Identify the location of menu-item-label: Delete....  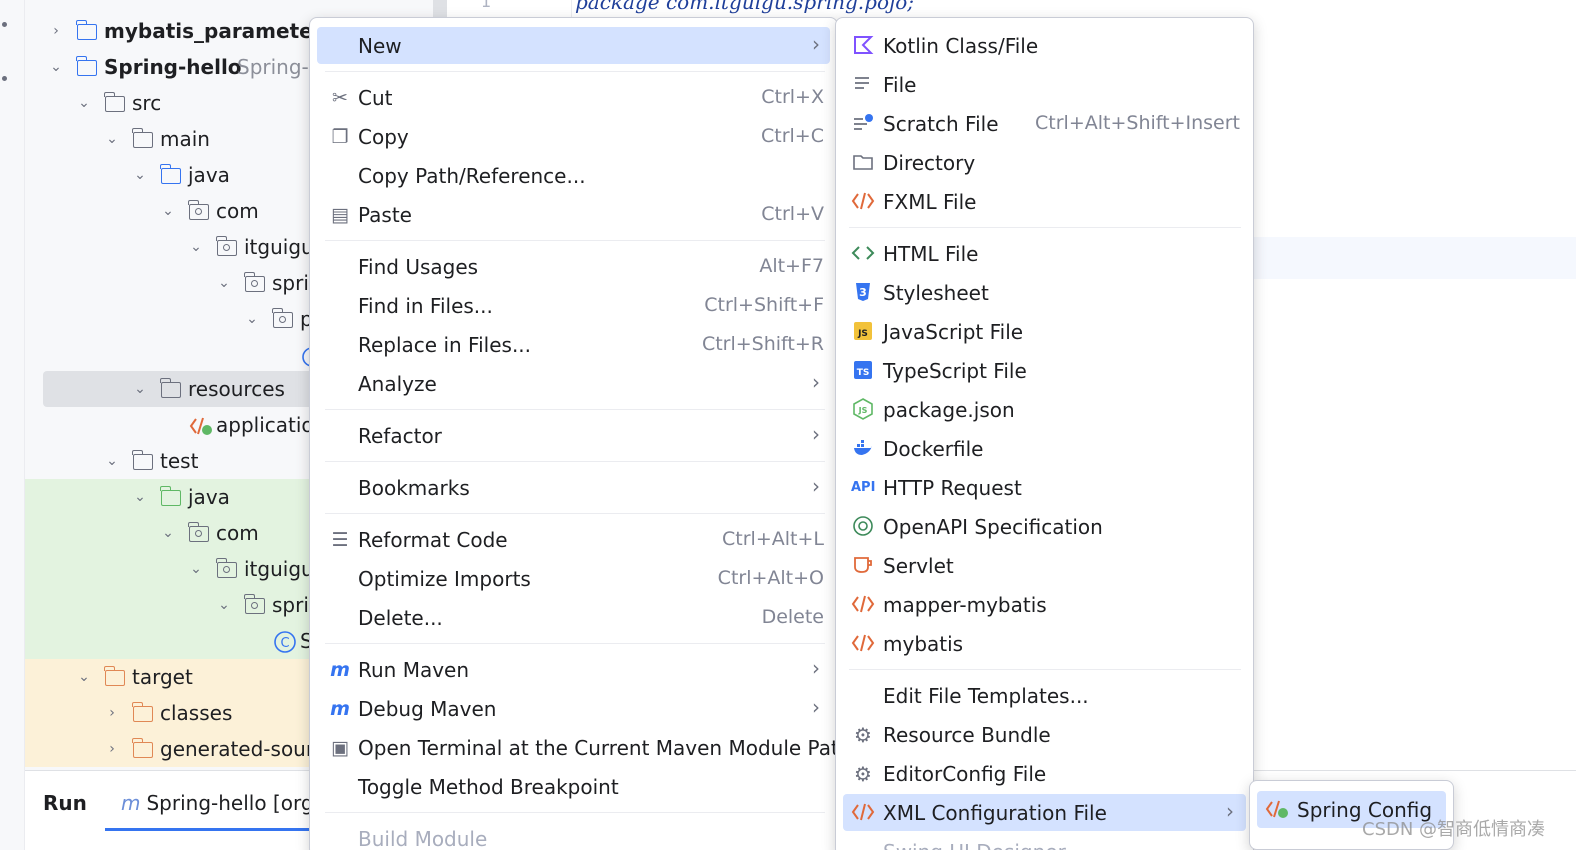
(400, 618).